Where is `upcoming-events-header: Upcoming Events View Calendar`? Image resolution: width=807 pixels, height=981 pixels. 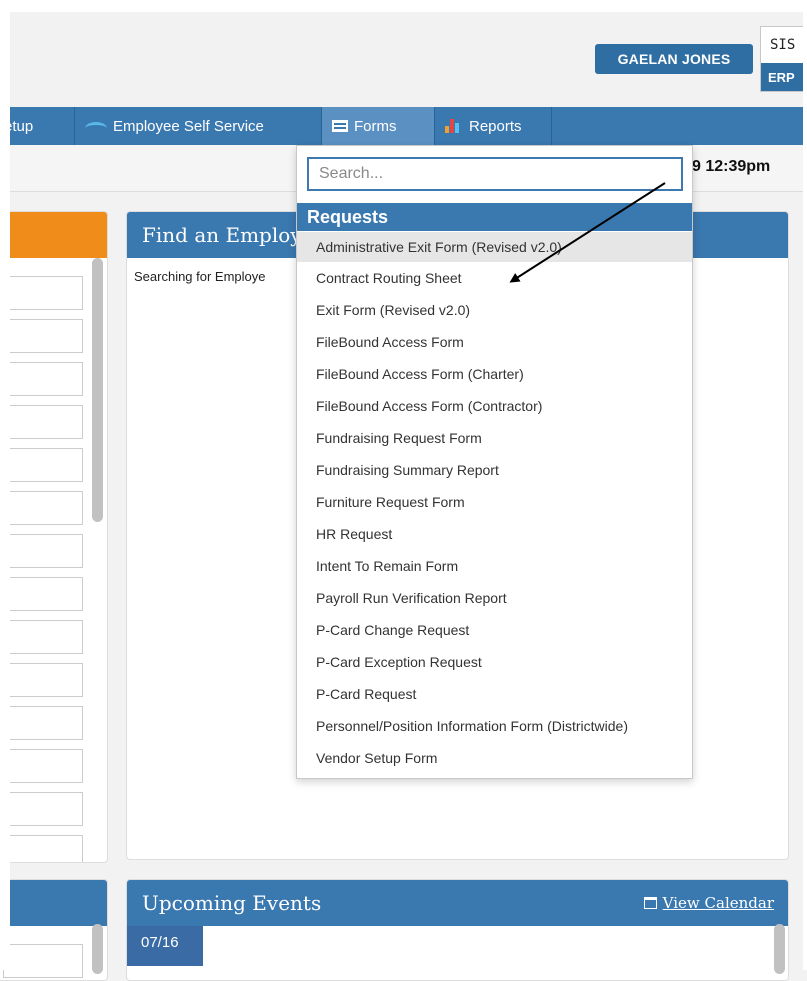
upcoming-events-header: Upcoming Events View Calendar is located at coordinates (457, 903).